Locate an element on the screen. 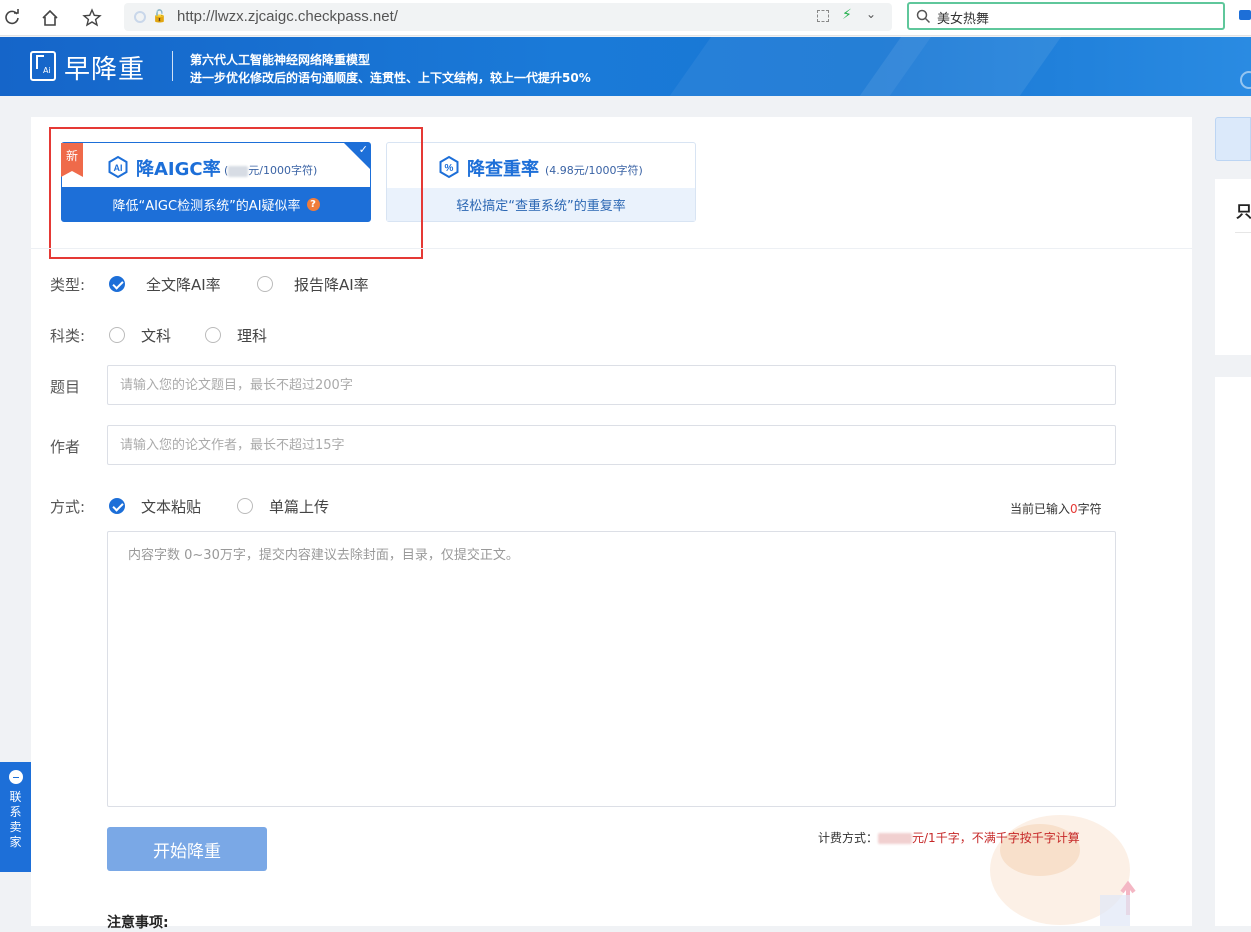 Image resolution: width=1251 pixels, height=932 pixels. type-option-full: 全文降AI率 is located at coordinates (183, 284).